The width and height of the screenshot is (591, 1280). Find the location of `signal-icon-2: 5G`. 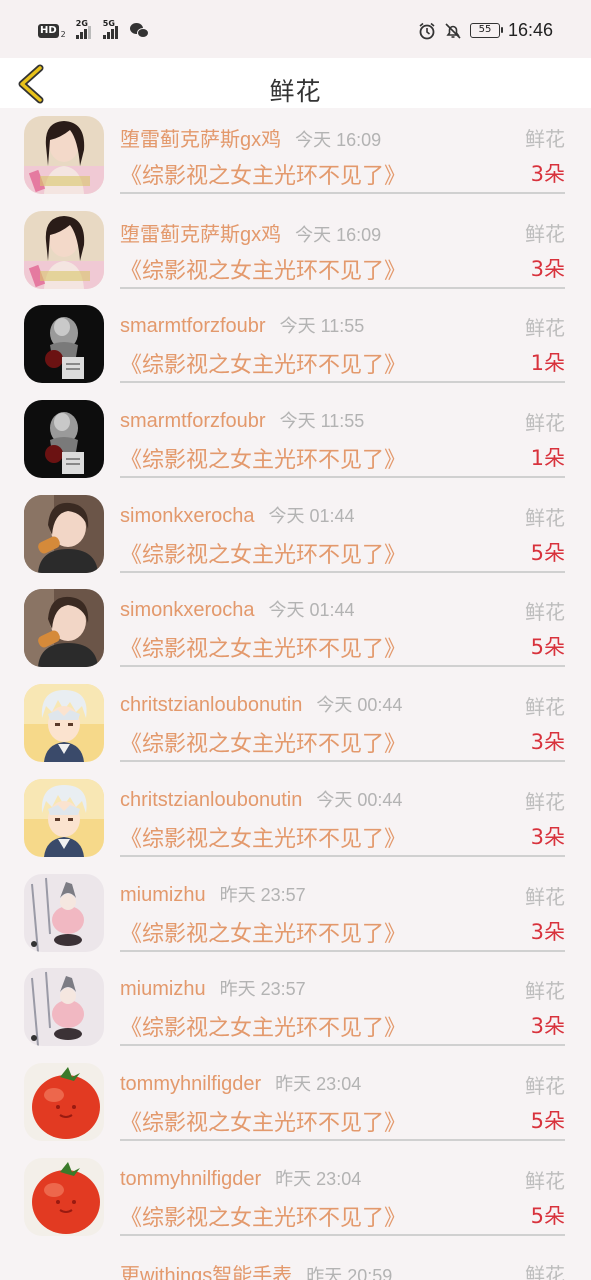

signal-icon-2: 5G is located at coordinates (110, 29).